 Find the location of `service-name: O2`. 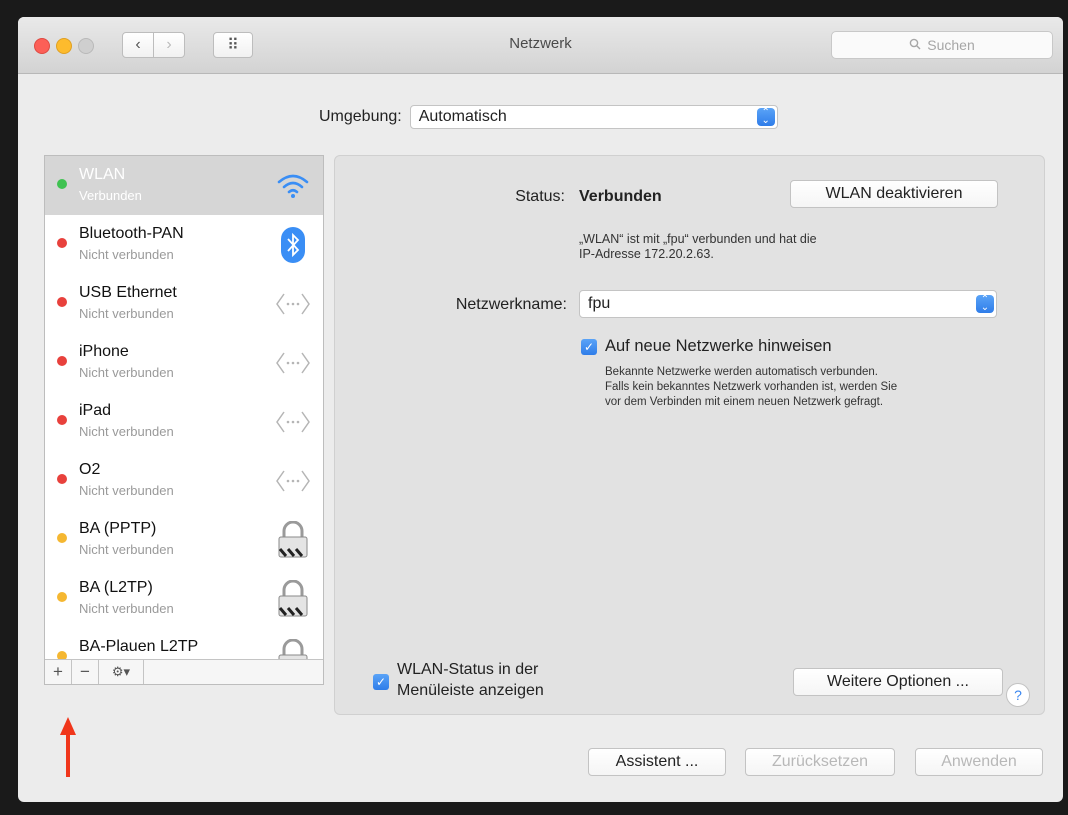

service-name: O2 is located at coordinates (90, 469).